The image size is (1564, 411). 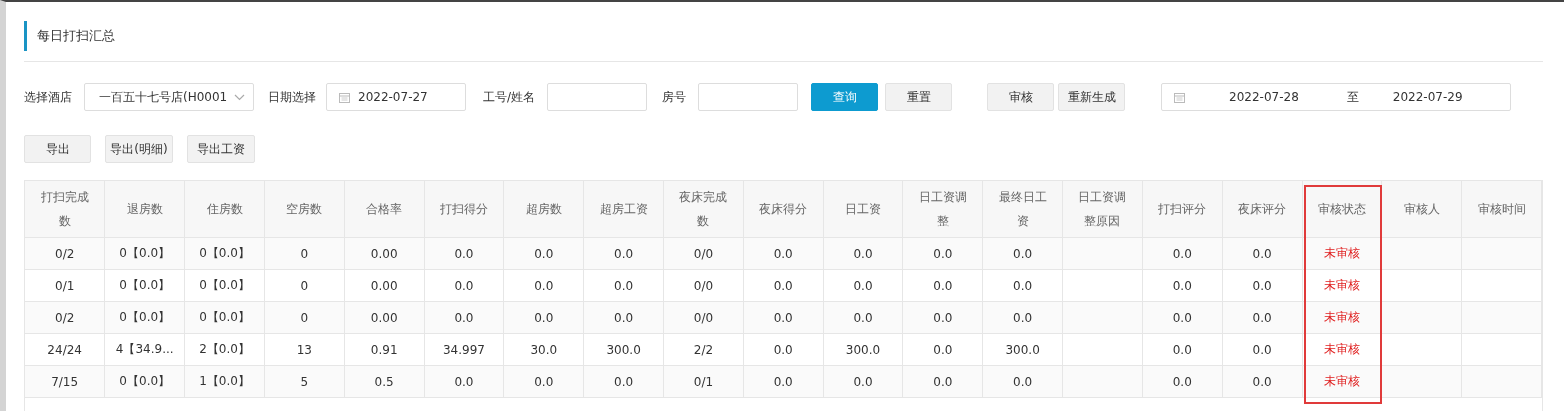 What do you see at coordinates (1262, 209) in the screenshot?
I see `column-header: 夜床评分` at bounding box center [1262, 209].